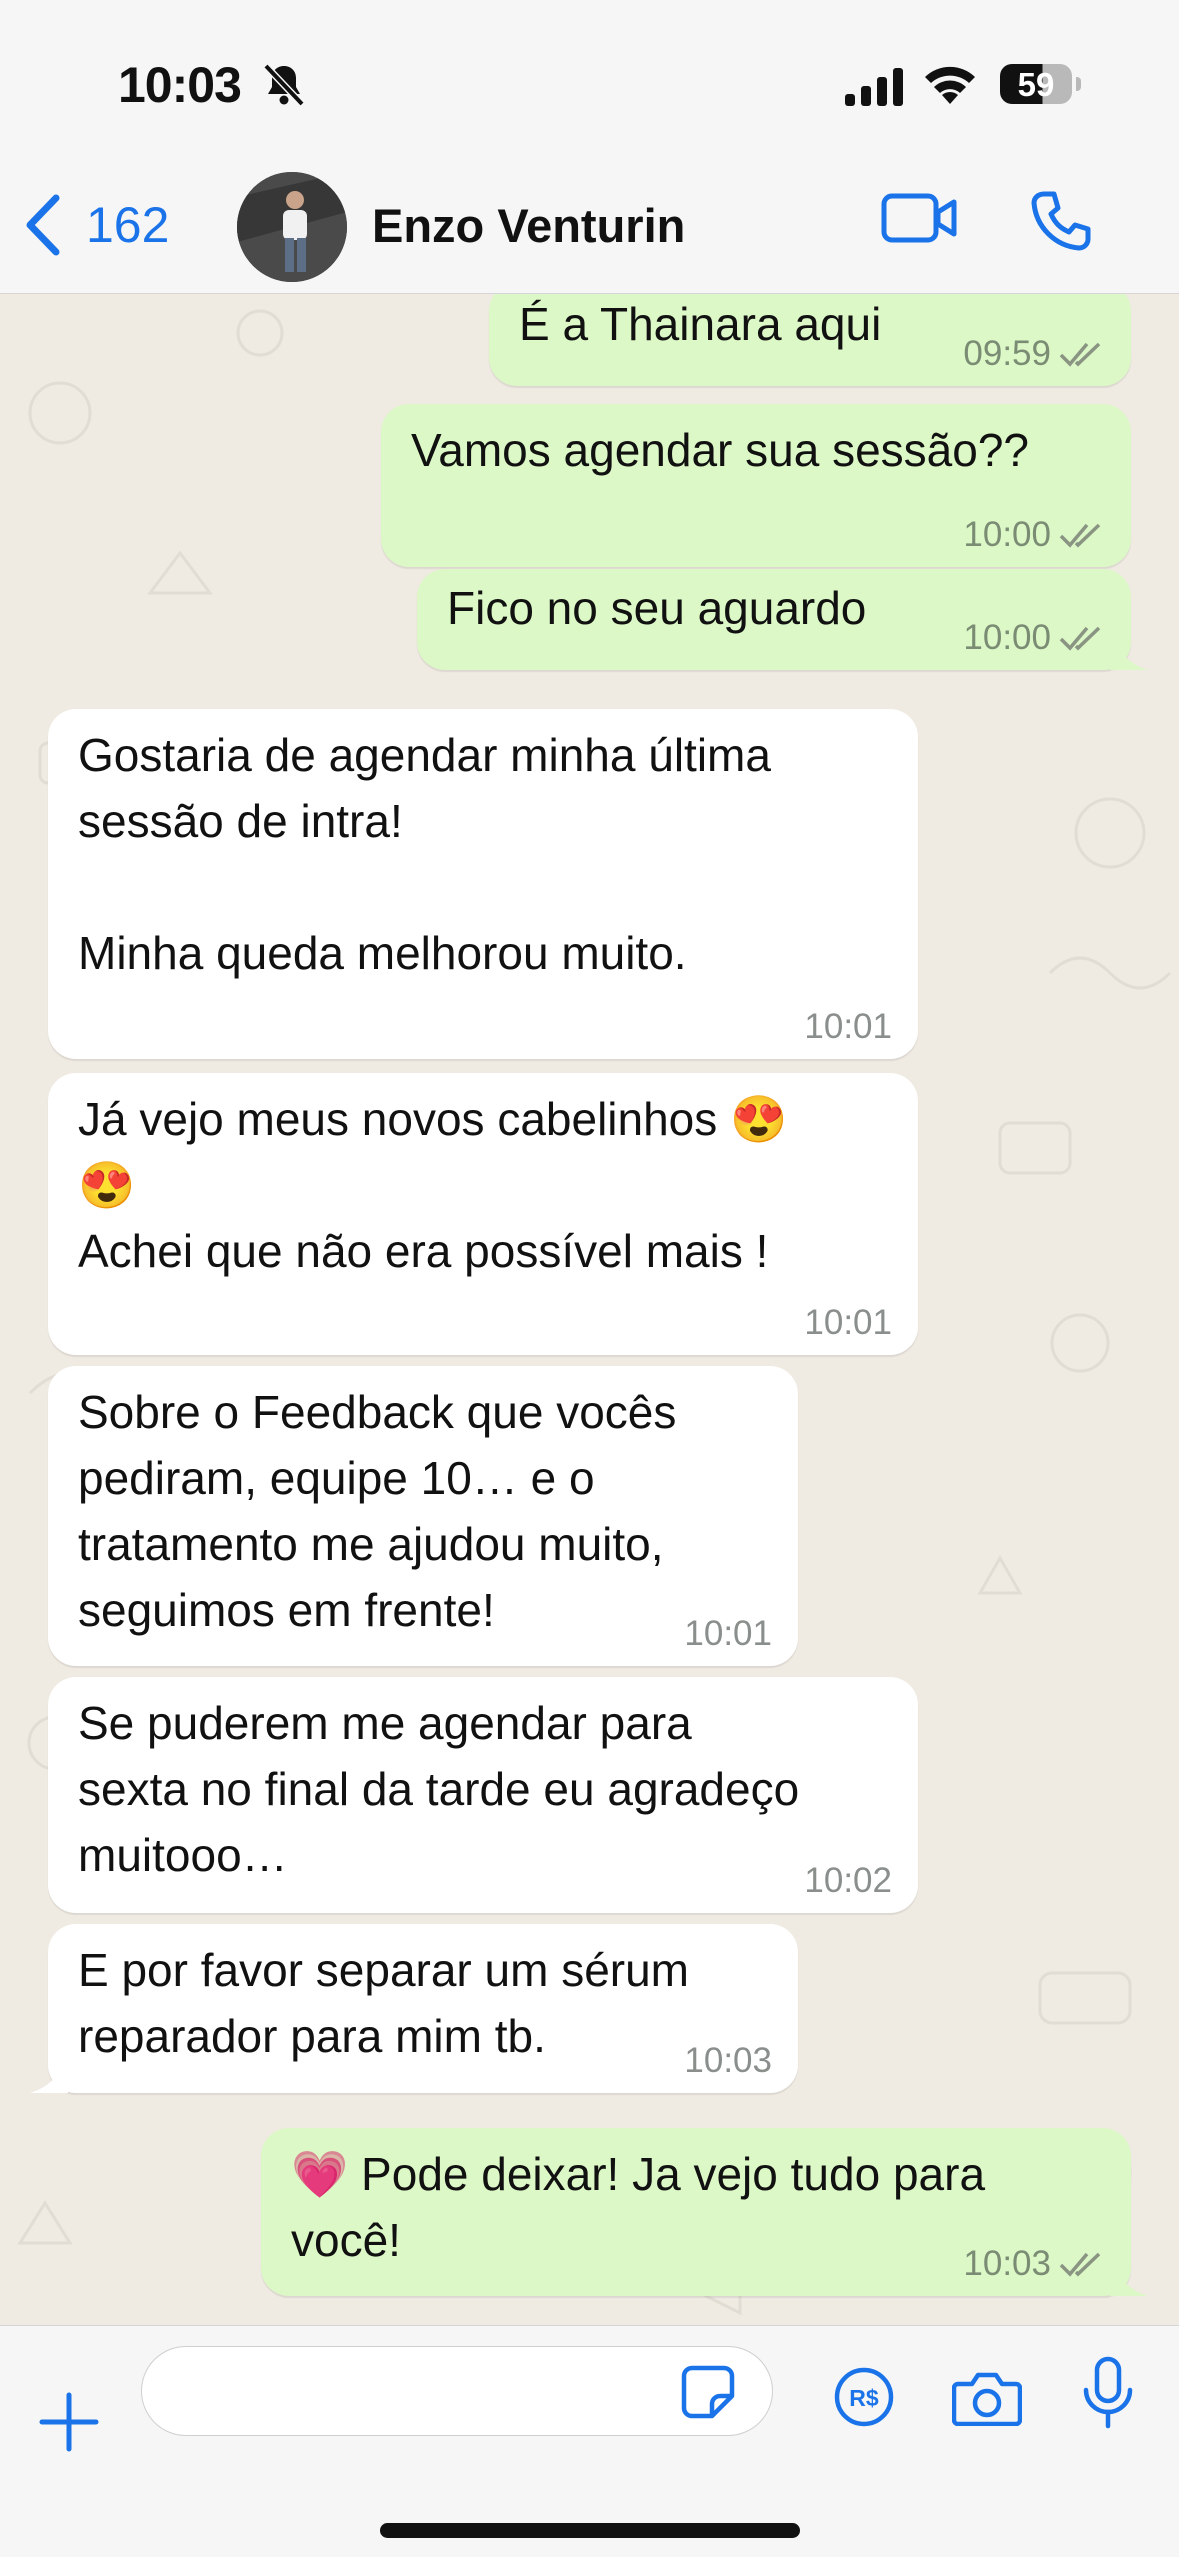 The width and height of the screenshot is (1179, 2557). What do you see at coordinates (128, 225) in the screenshot?
I see `unread-count: 162` at bounding box center [128, 225].